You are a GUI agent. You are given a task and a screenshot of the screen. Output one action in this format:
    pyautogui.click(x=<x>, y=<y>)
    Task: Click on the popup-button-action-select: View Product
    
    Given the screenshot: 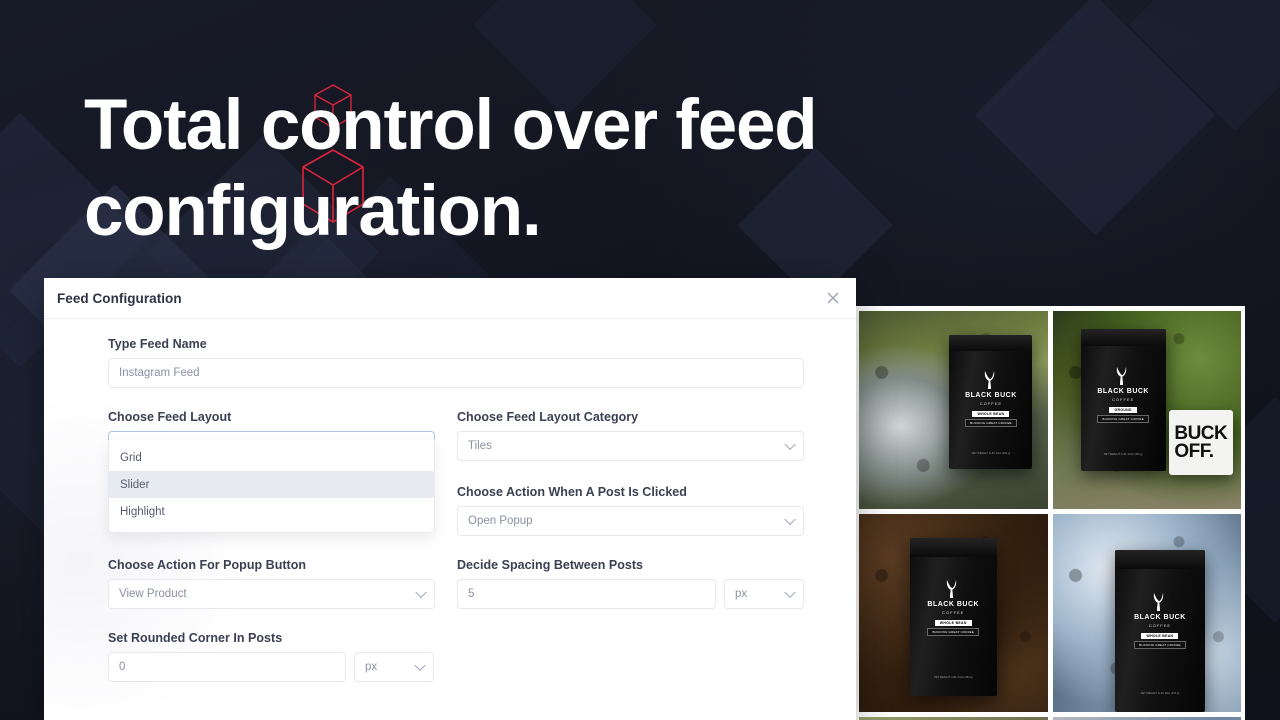 What is the action you would take?
    pyautogui.click(x=271, y=594)
    